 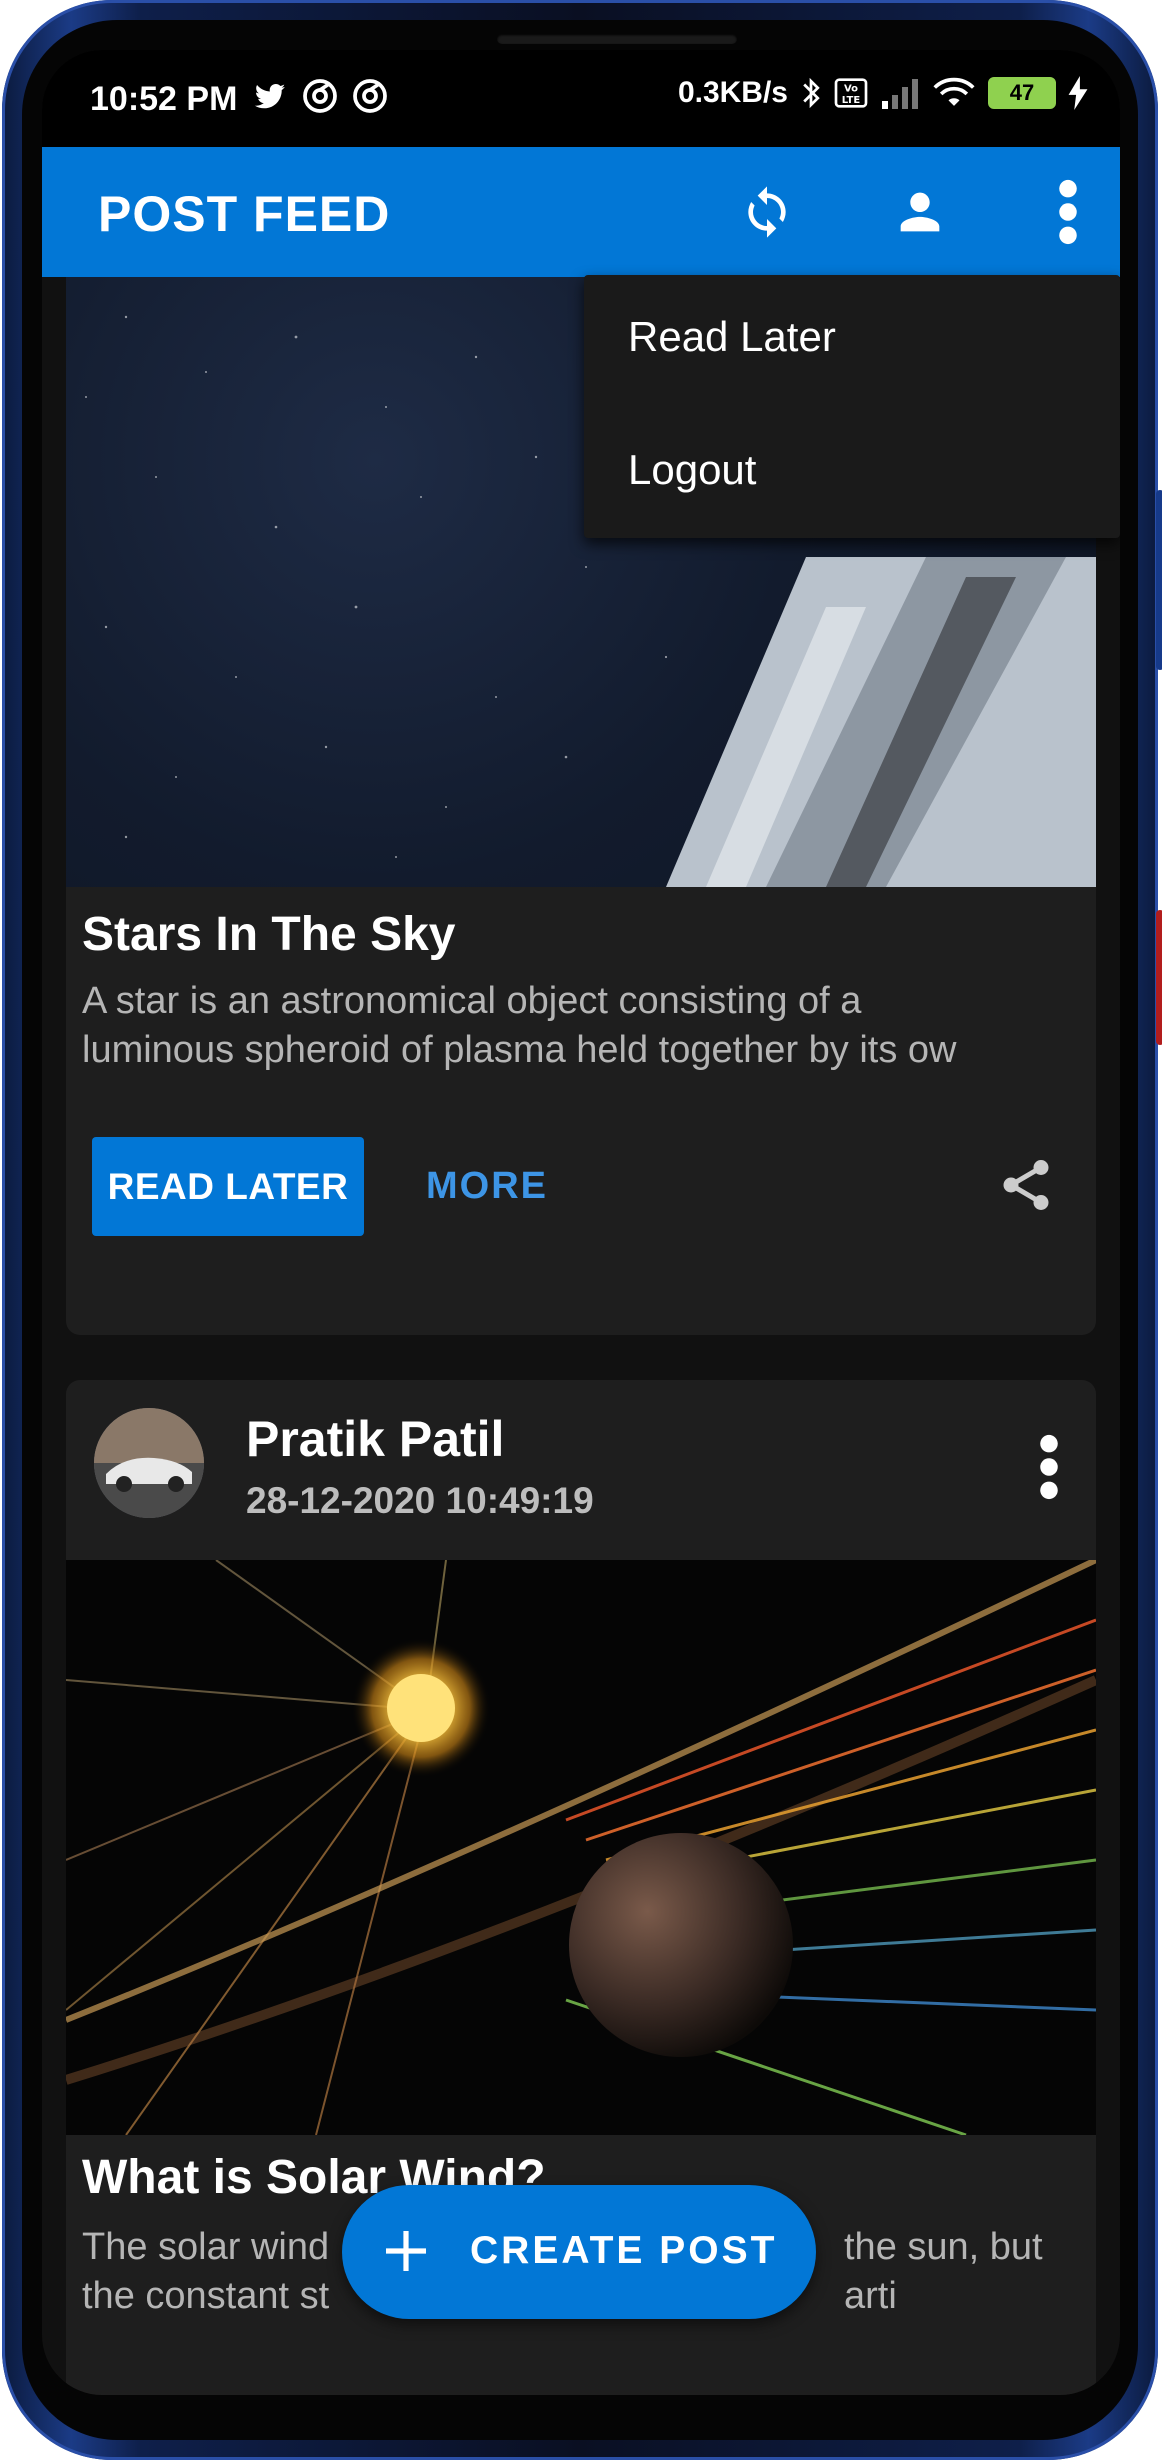 I want to click on create-post-fab: CREATE POST, so click(x=579, y=2252).